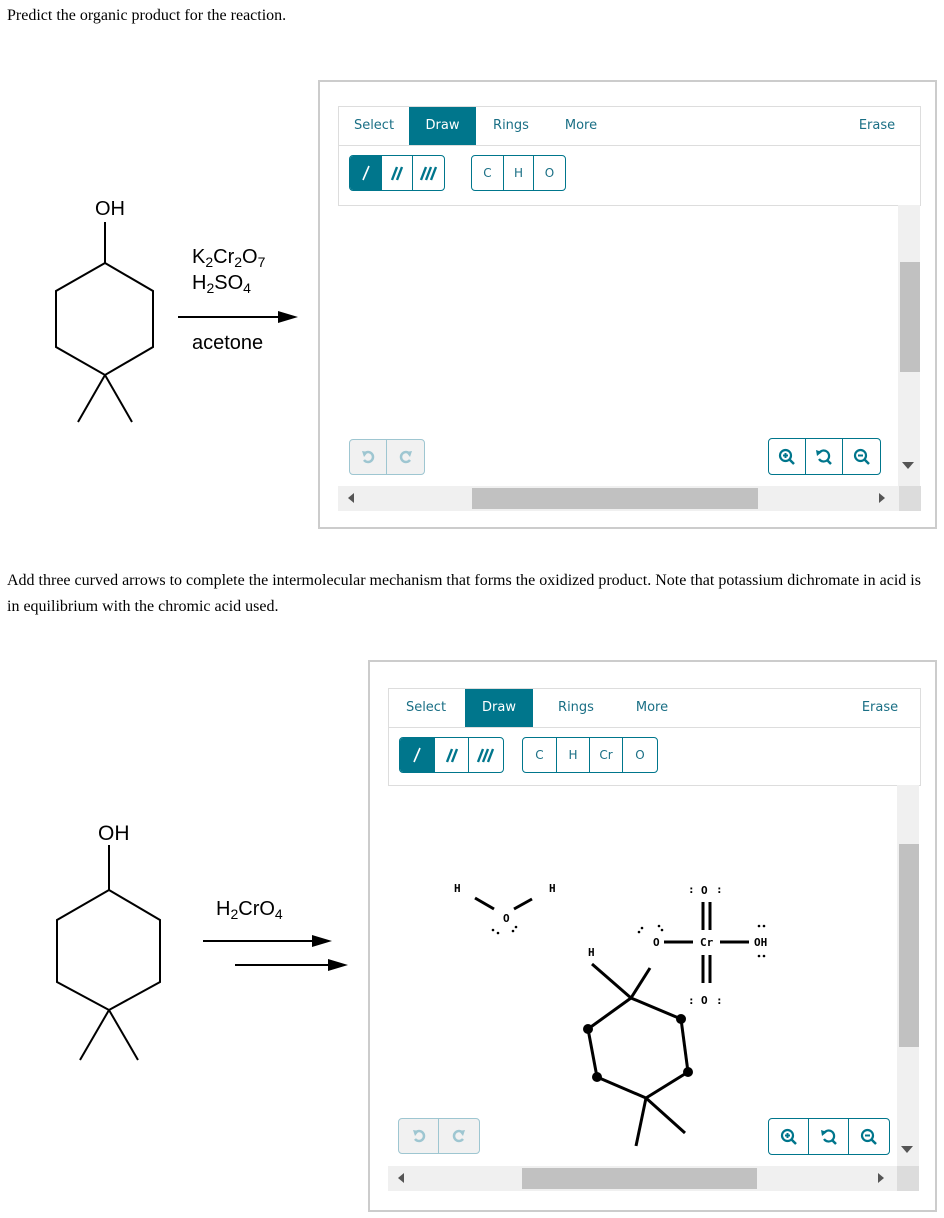 This screenshot has height=1218, width=944. I want to click on redo-icon, so click(405, 457).